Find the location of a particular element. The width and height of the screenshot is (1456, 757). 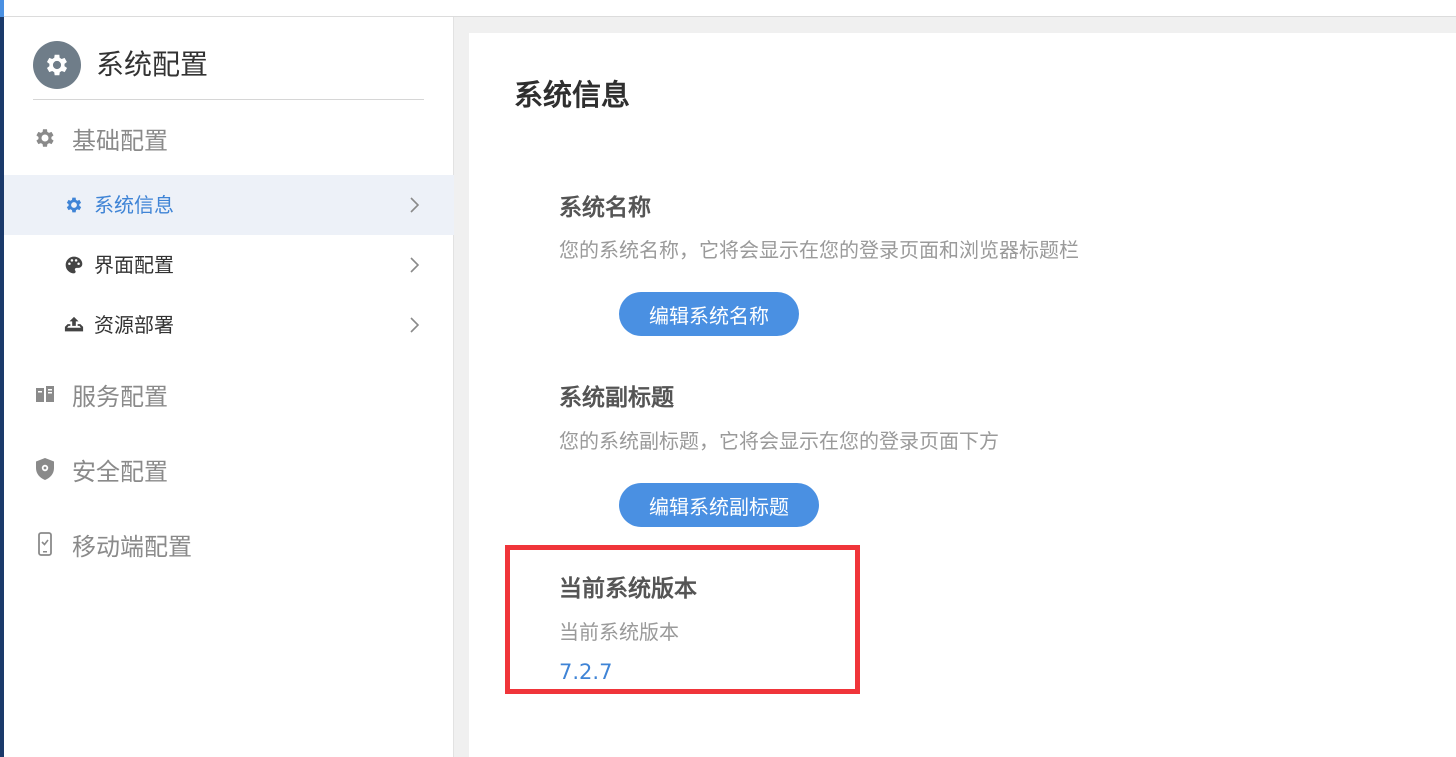

sidebar-item-system-info: 系统信息 is located at coordinates (229, 205).